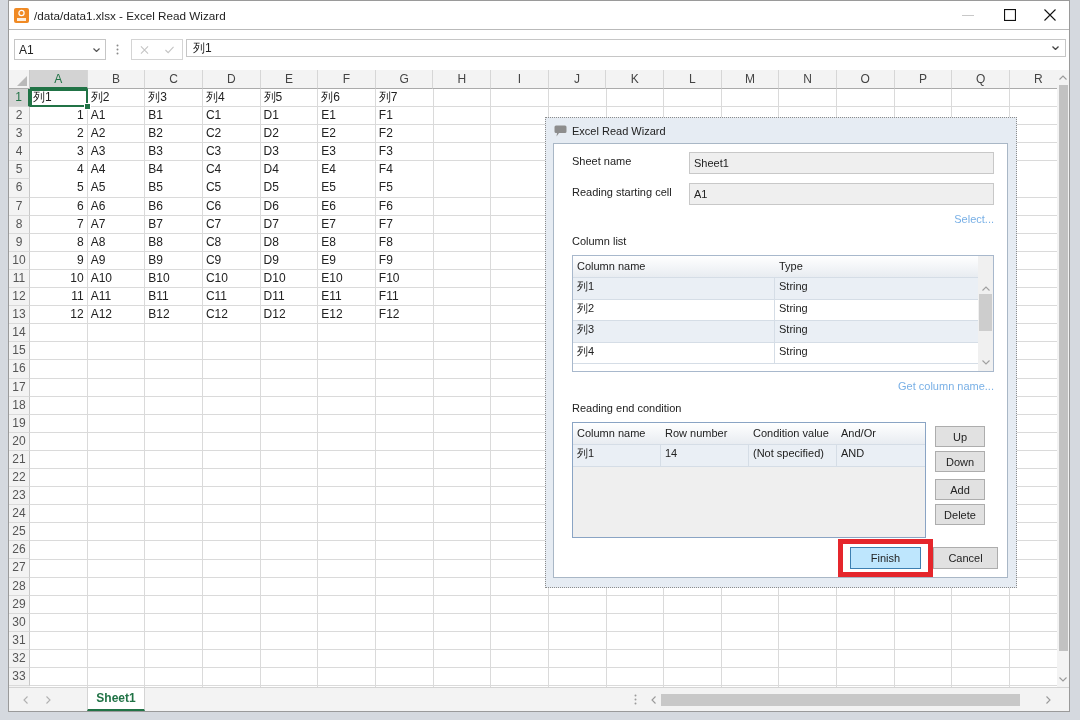 The width and height of the screenshot is (1080, 720). I want to click on cell: C11, so click(231, 297).